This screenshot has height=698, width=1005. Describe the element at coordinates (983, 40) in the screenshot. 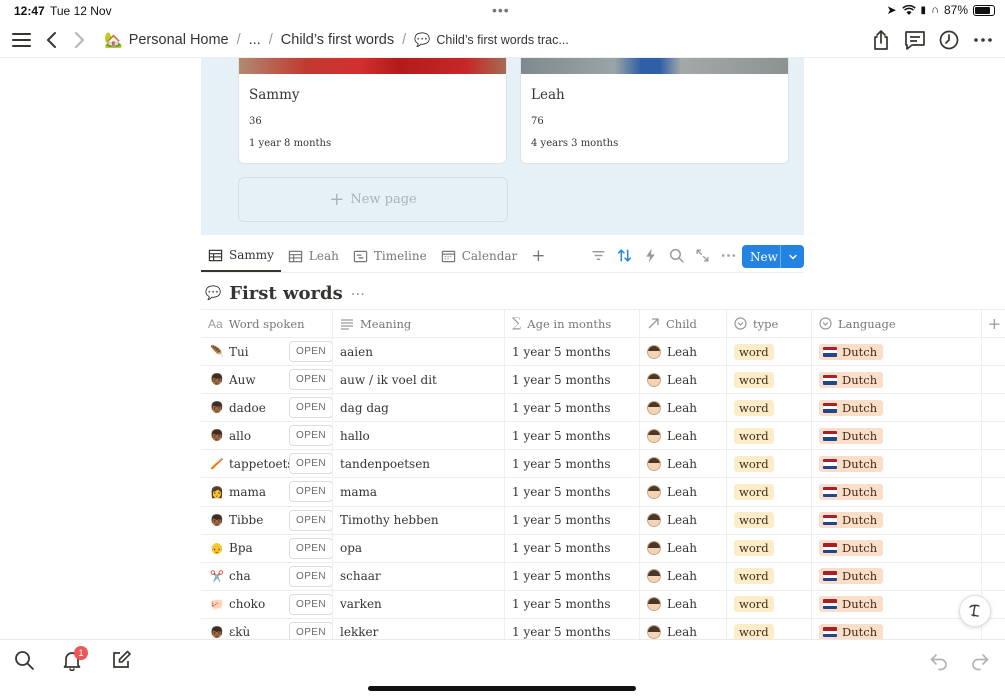

I see `more-options-icon` at that location.